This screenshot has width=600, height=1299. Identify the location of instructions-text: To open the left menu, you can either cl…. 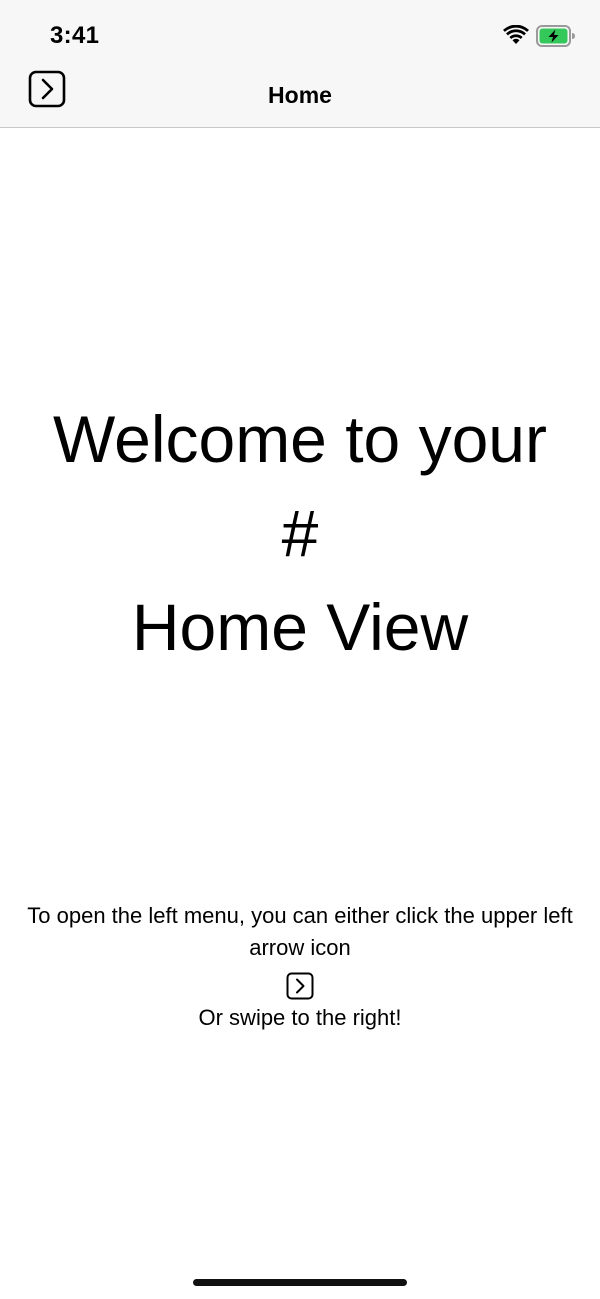
(300, 931).